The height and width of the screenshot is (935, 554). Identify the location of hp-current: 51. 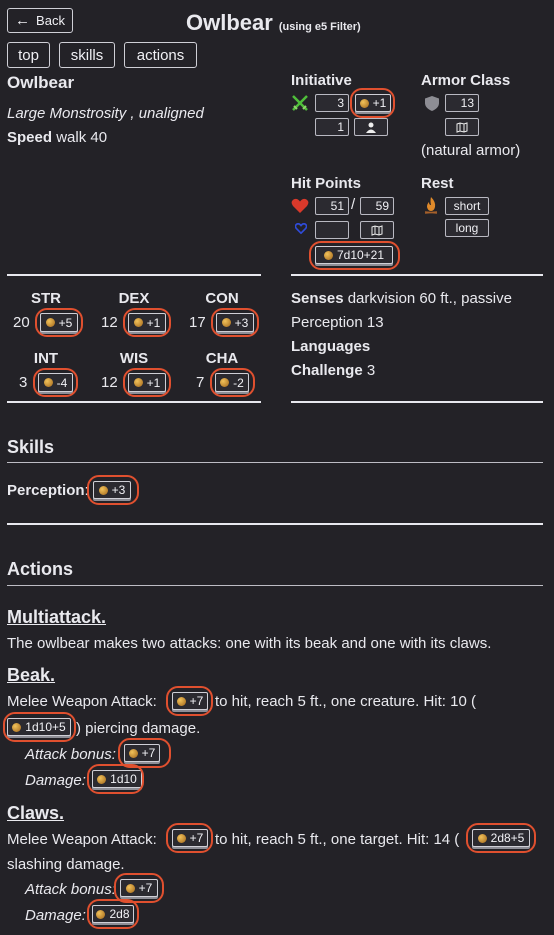
(332, 206).